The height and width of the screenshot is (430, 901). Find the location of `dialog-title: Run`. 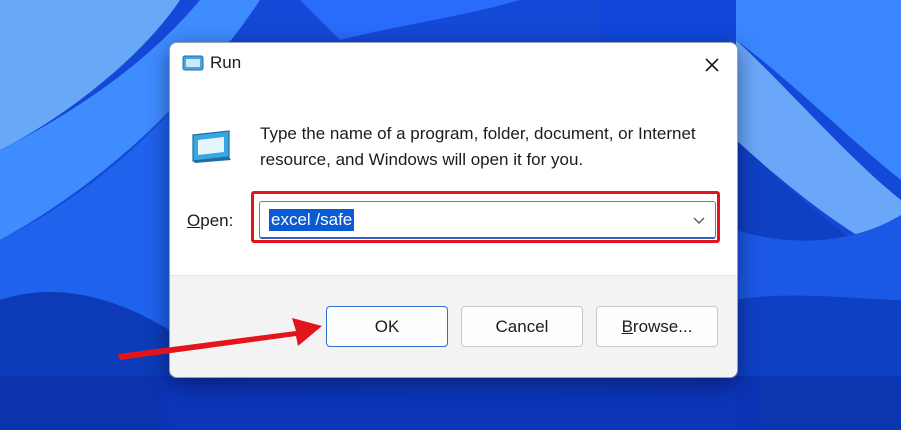

dialog-title: Run is located at coordinates (226, 62).